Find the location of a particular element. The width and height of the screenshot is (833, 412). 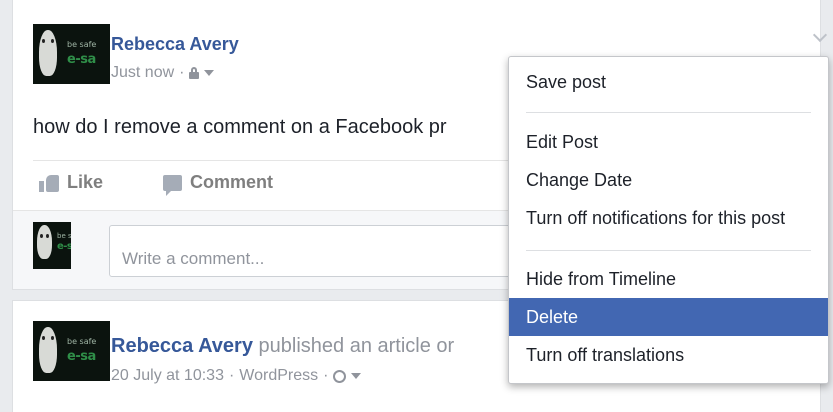

menu-item-change-date: Change Date is located at coordinates (668, 180).